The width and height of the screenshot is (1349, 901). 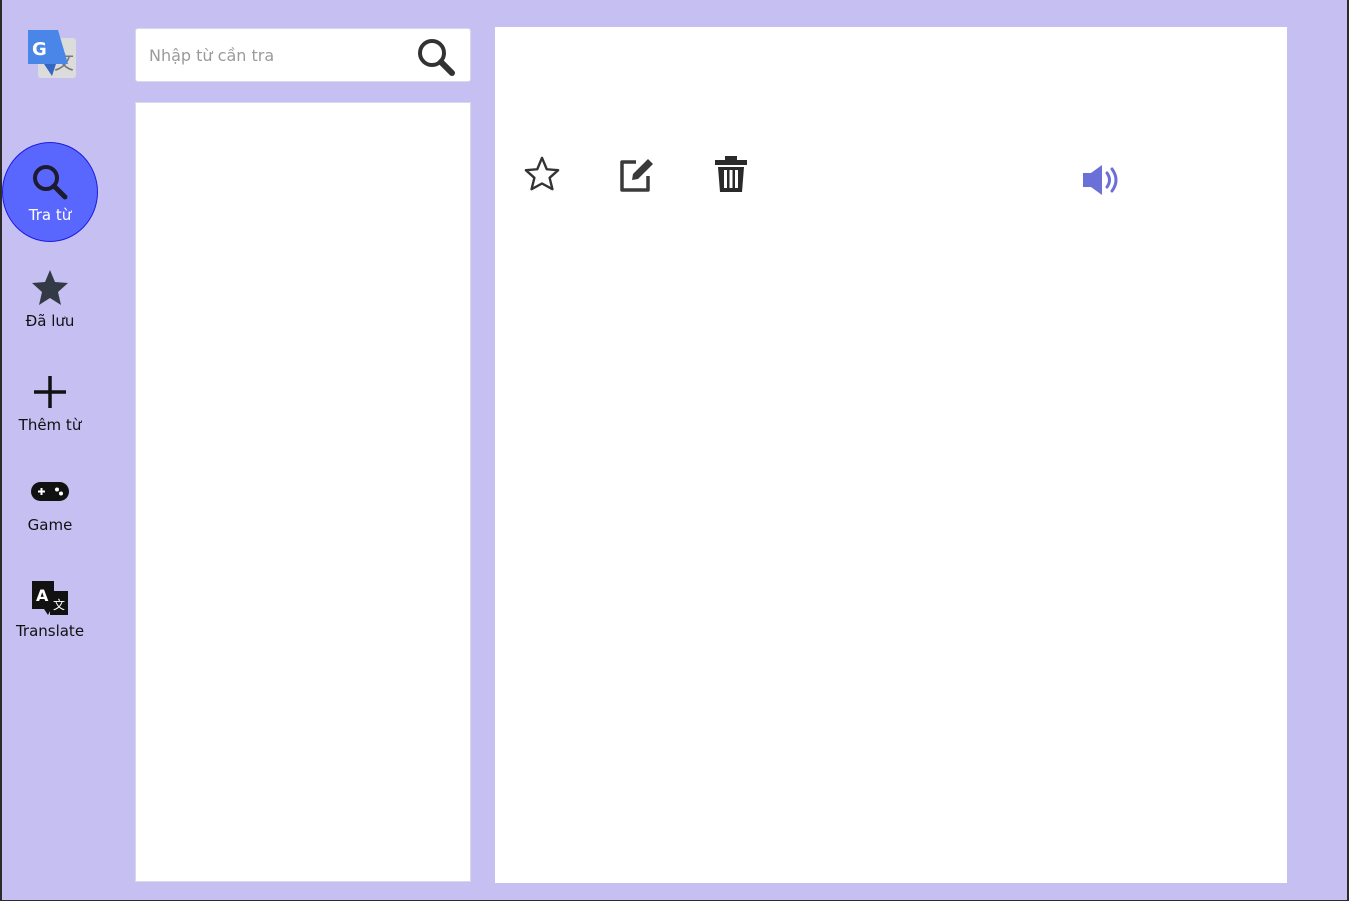 I want to click on plus-icon, so click(x=50, y=392).